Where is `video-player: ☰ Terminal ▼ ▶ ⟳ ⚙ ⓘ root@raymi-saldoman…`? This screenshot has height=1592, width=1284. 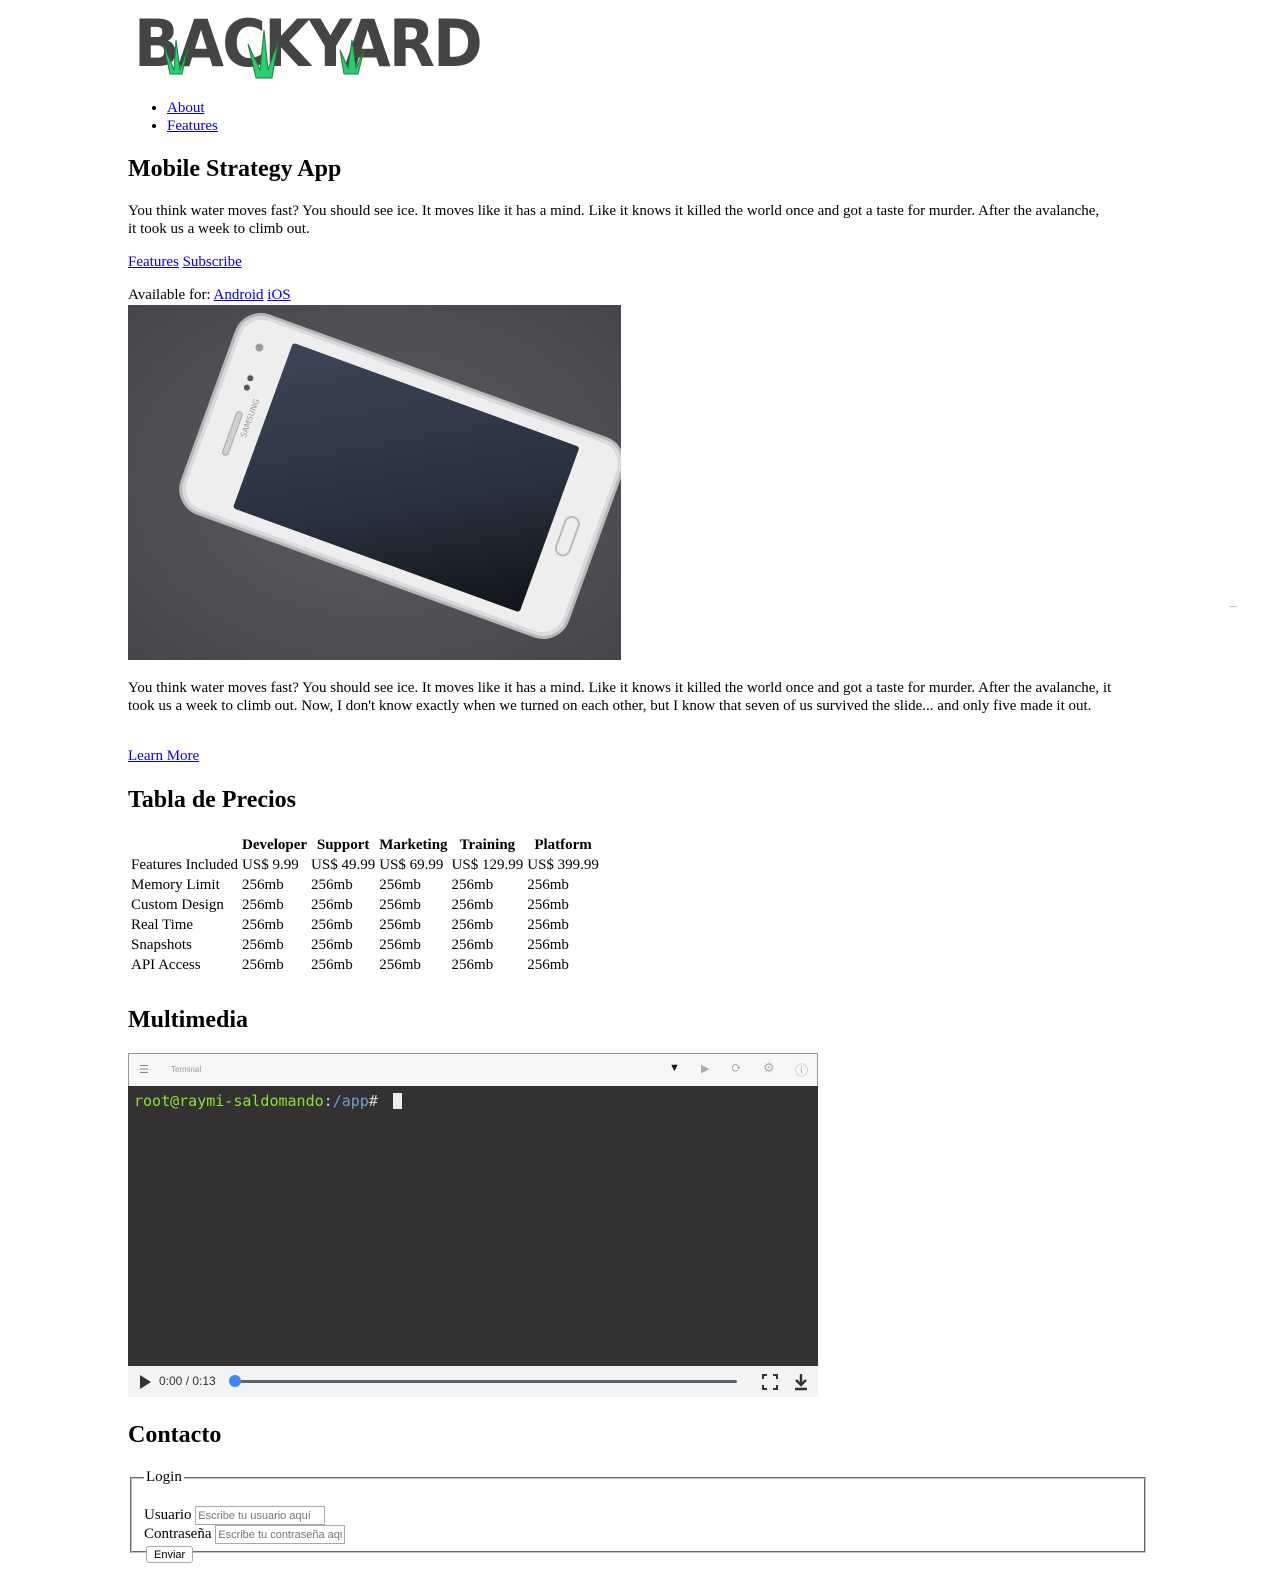 video-player: ☰ Terminal ▼ ▶ ⟳ ⚙ ⓘ root@raymi-saldoman… is located at coordinates (473, 1225).